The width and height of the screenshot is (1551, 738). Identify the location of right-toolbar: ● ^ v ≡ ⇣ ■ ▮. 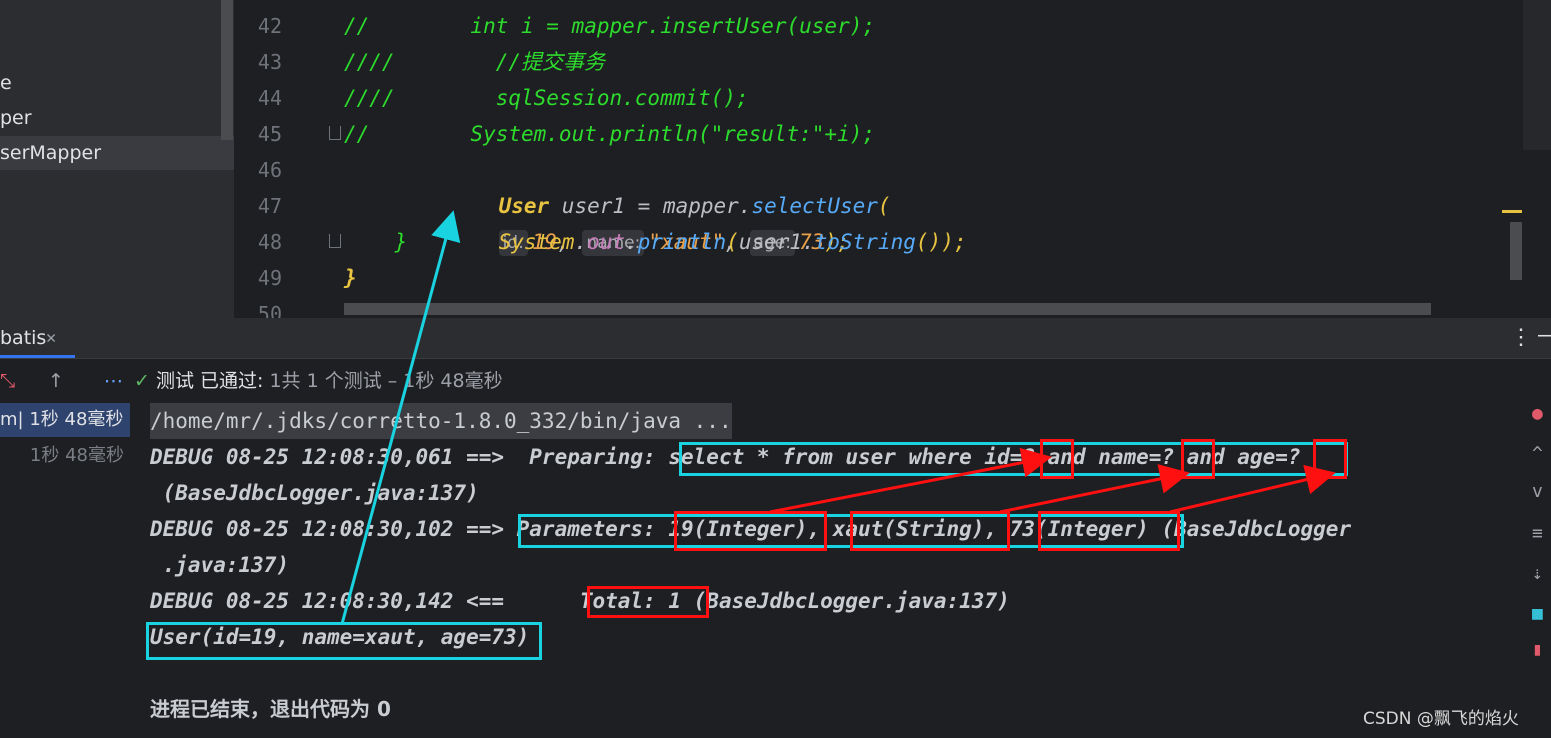
(1540, 570).